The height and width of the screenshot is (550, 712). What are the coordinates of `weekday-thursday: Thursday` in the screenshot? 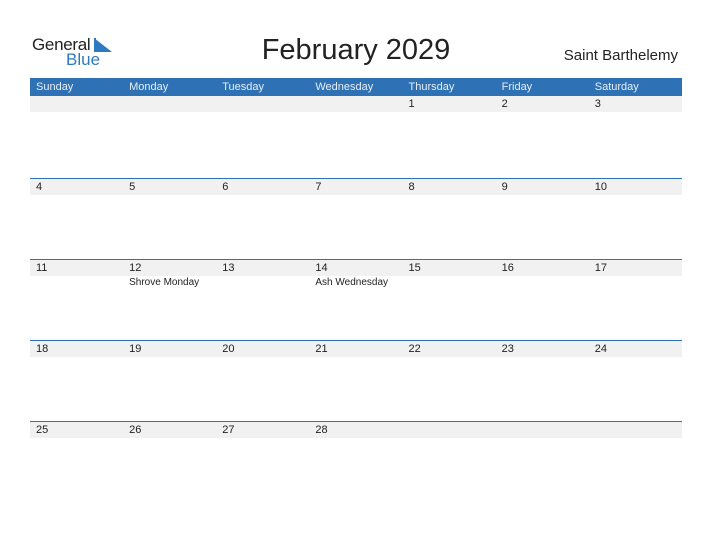 It's located at (431, 87).